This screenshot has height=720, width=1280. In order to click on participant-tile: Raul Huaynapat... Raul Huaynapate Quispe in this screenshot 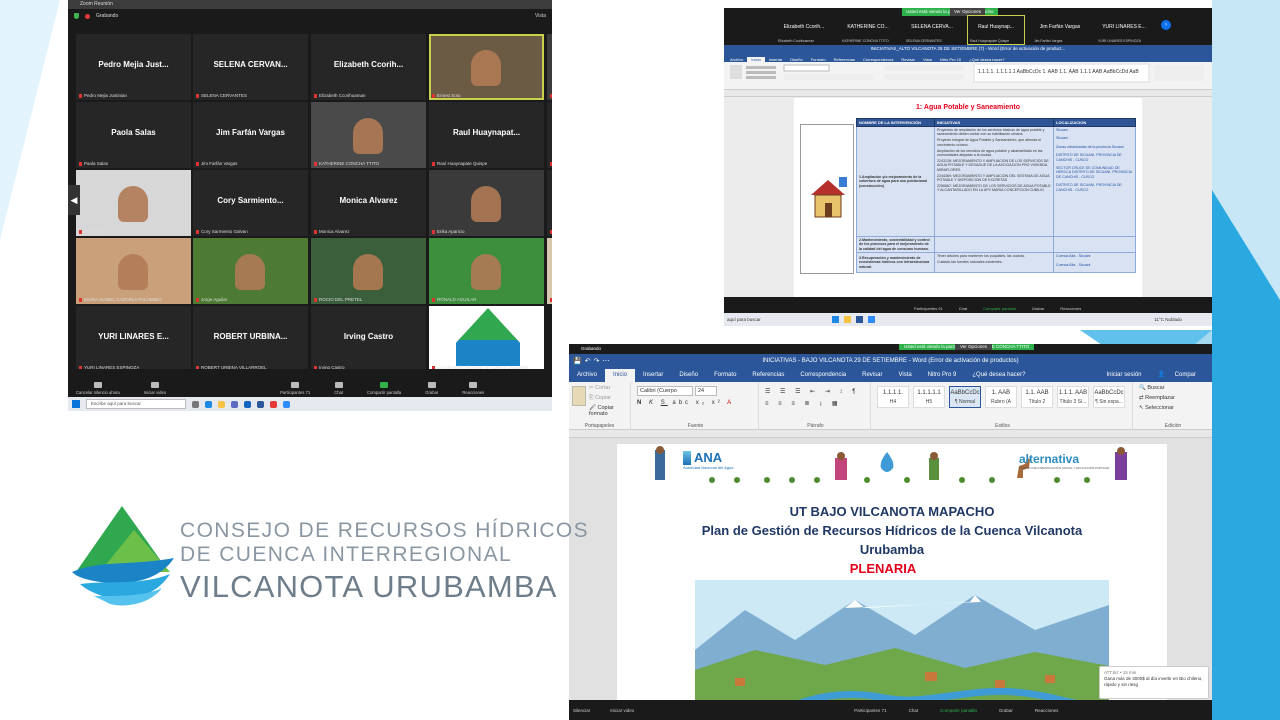, I will do `click(486, 135)`.